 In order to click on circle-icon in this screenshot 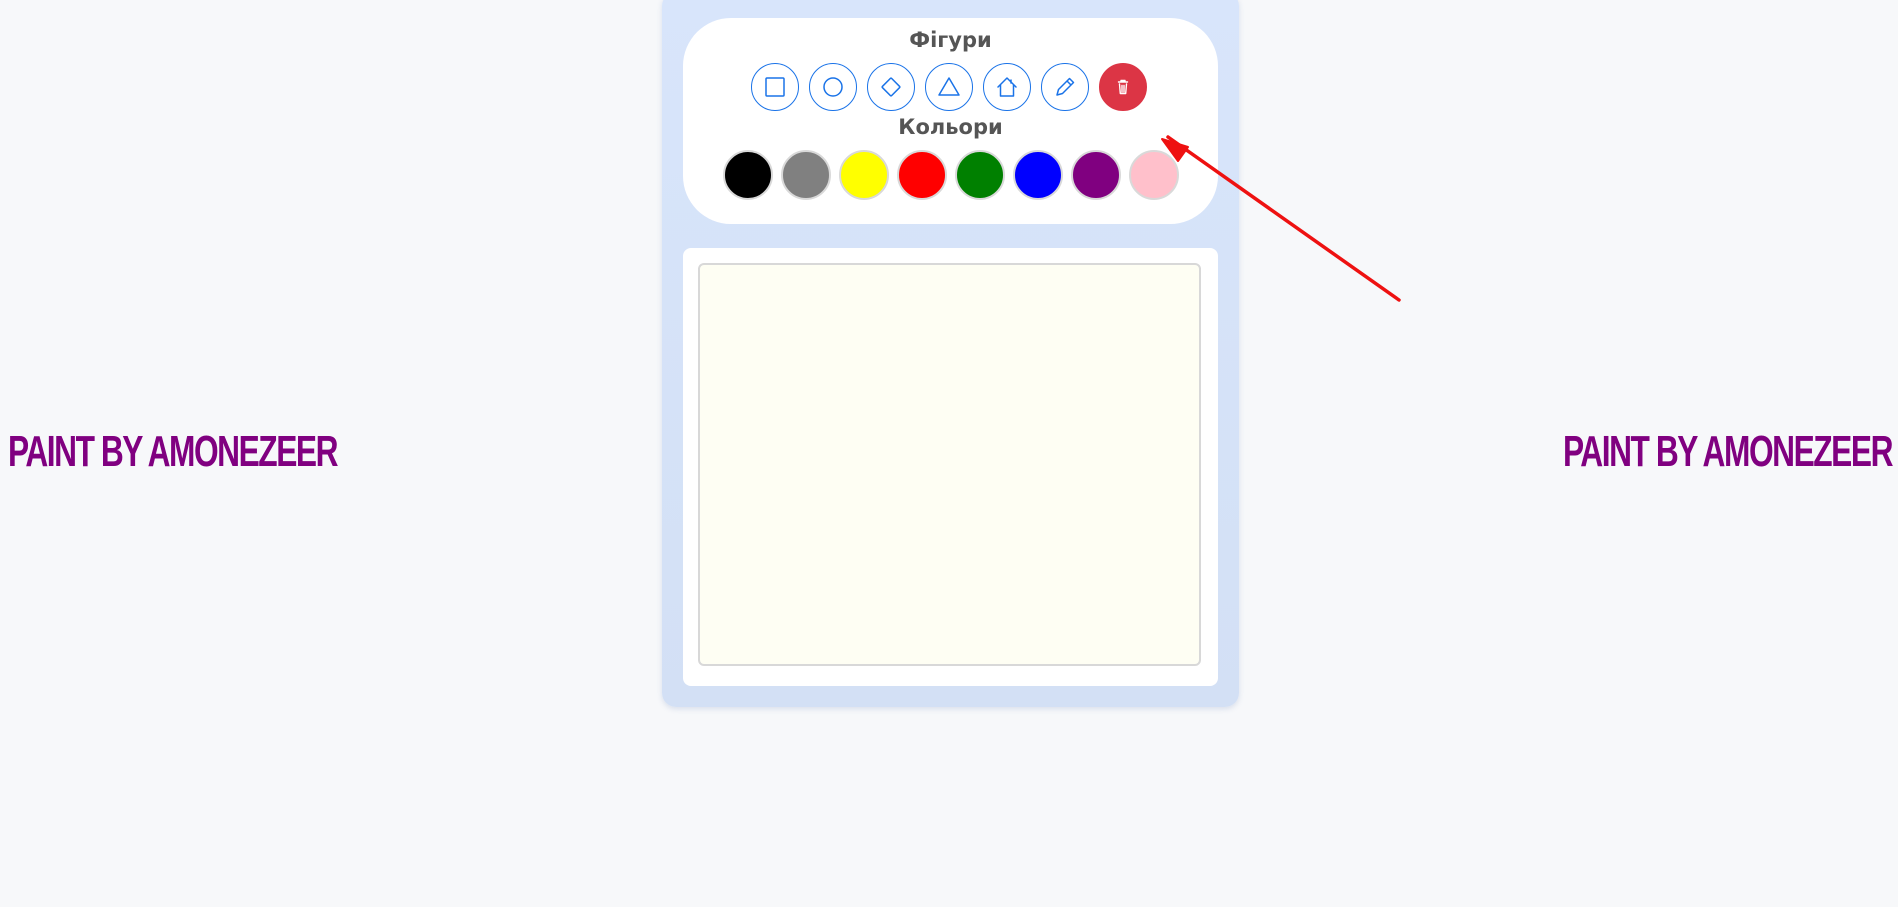, I will do `click(833, 87)`.